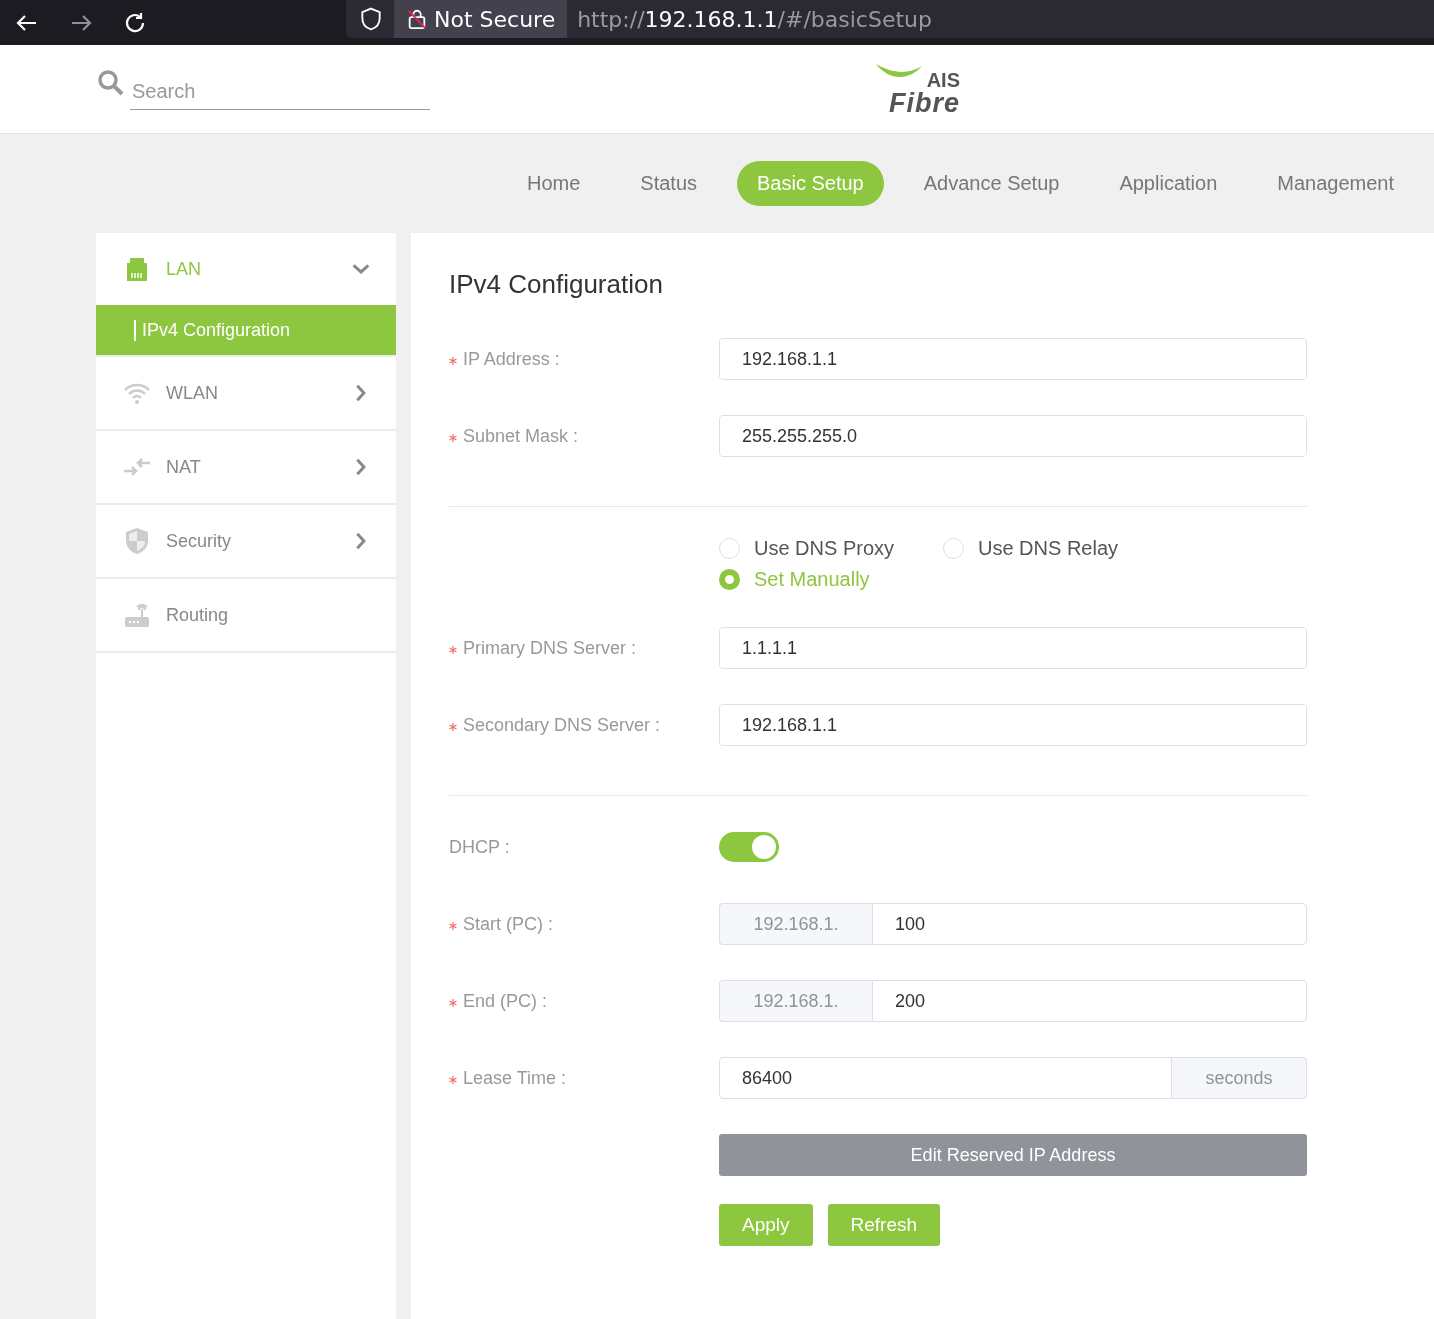 Image resolution: width=1434 pixels, height=1319 pixels. Describe the element at coordinates (884, 1225) in the screenshot. I see `action-button: Refresh` at that location.